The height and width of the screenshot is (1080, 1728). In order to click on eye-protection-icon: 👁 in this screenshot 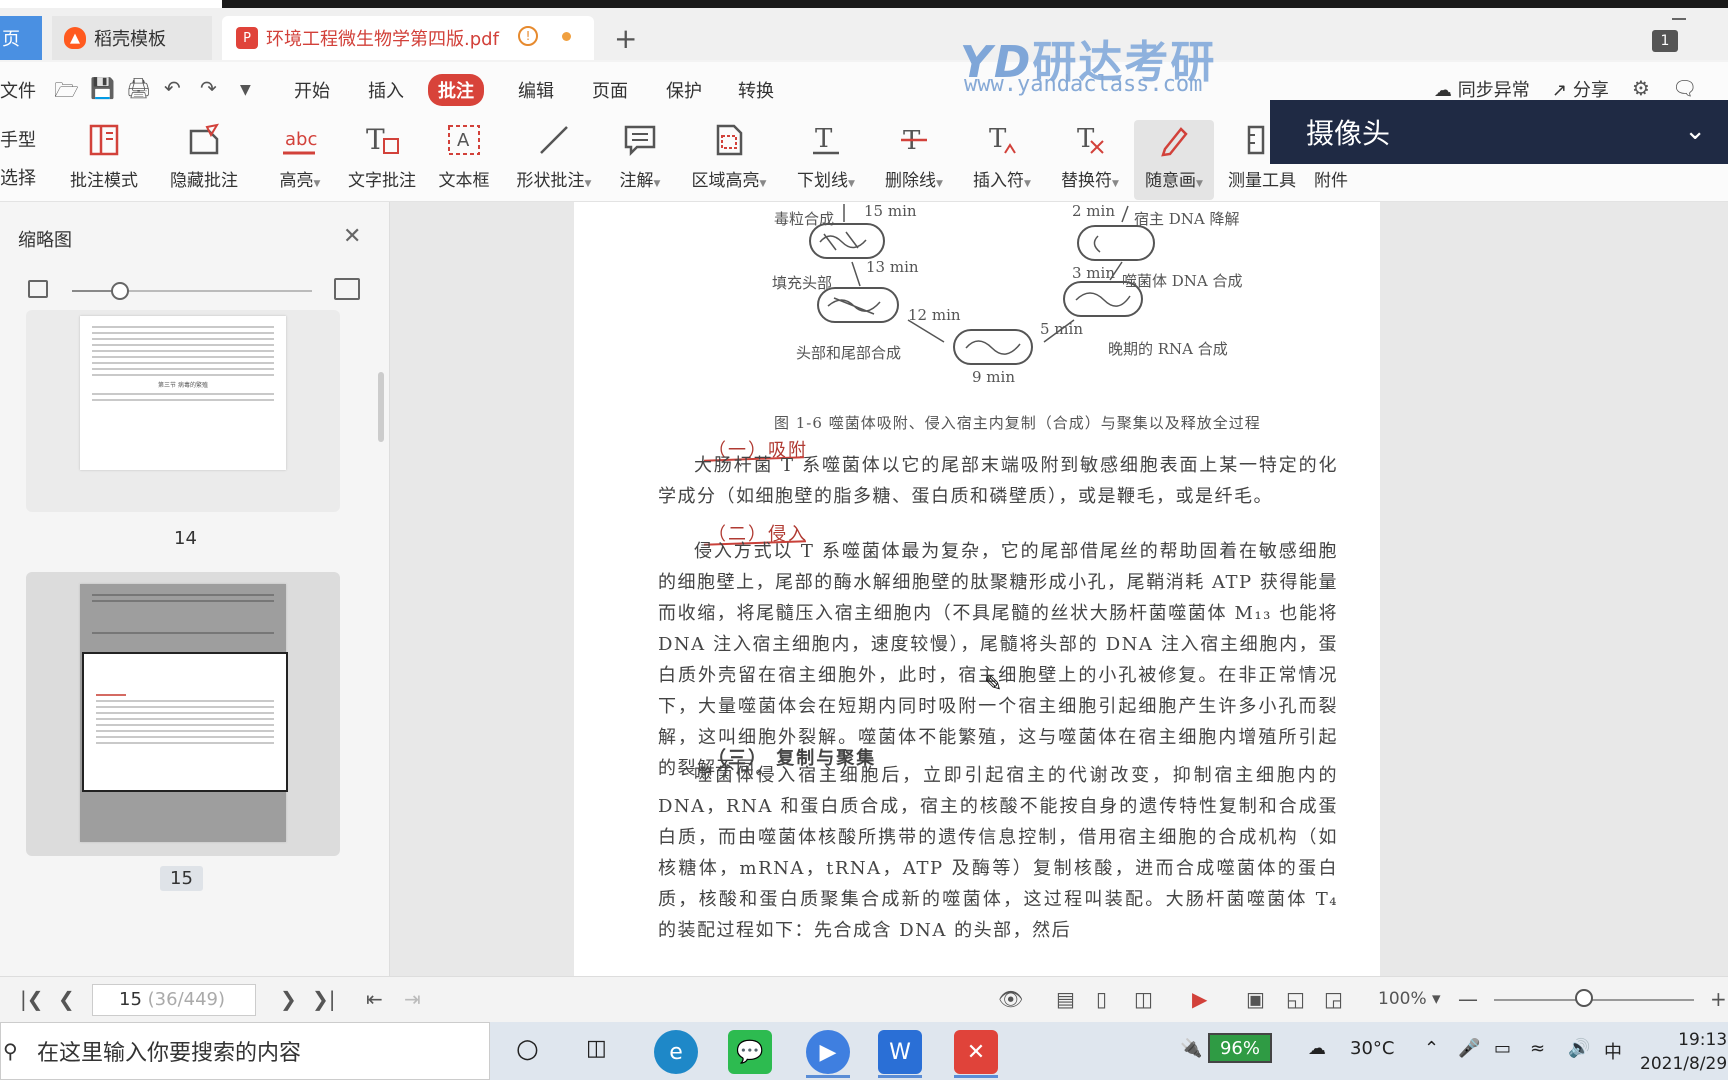, I will do `click(1010, 999)`.